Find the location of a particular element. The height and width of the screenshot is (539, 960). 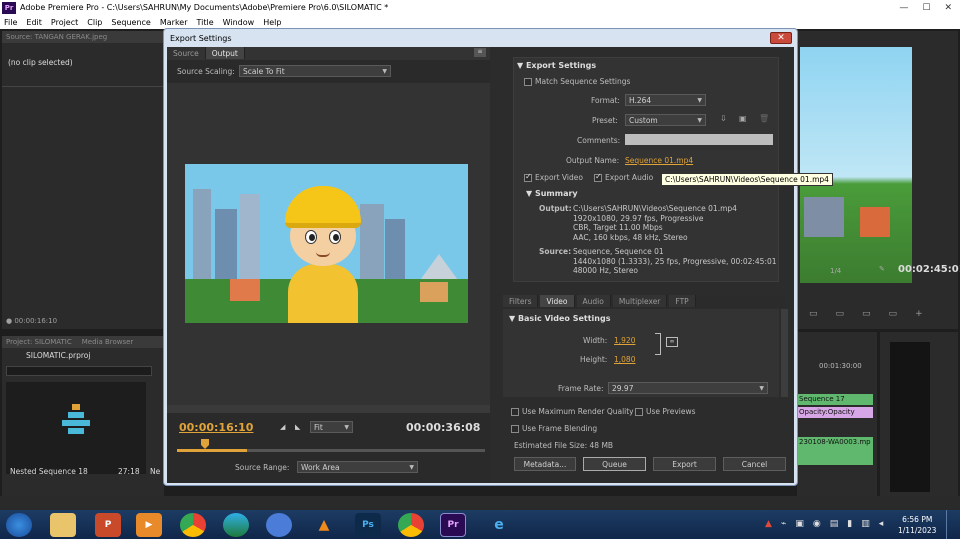

work-area-bar is located at coordinates (331, 450).